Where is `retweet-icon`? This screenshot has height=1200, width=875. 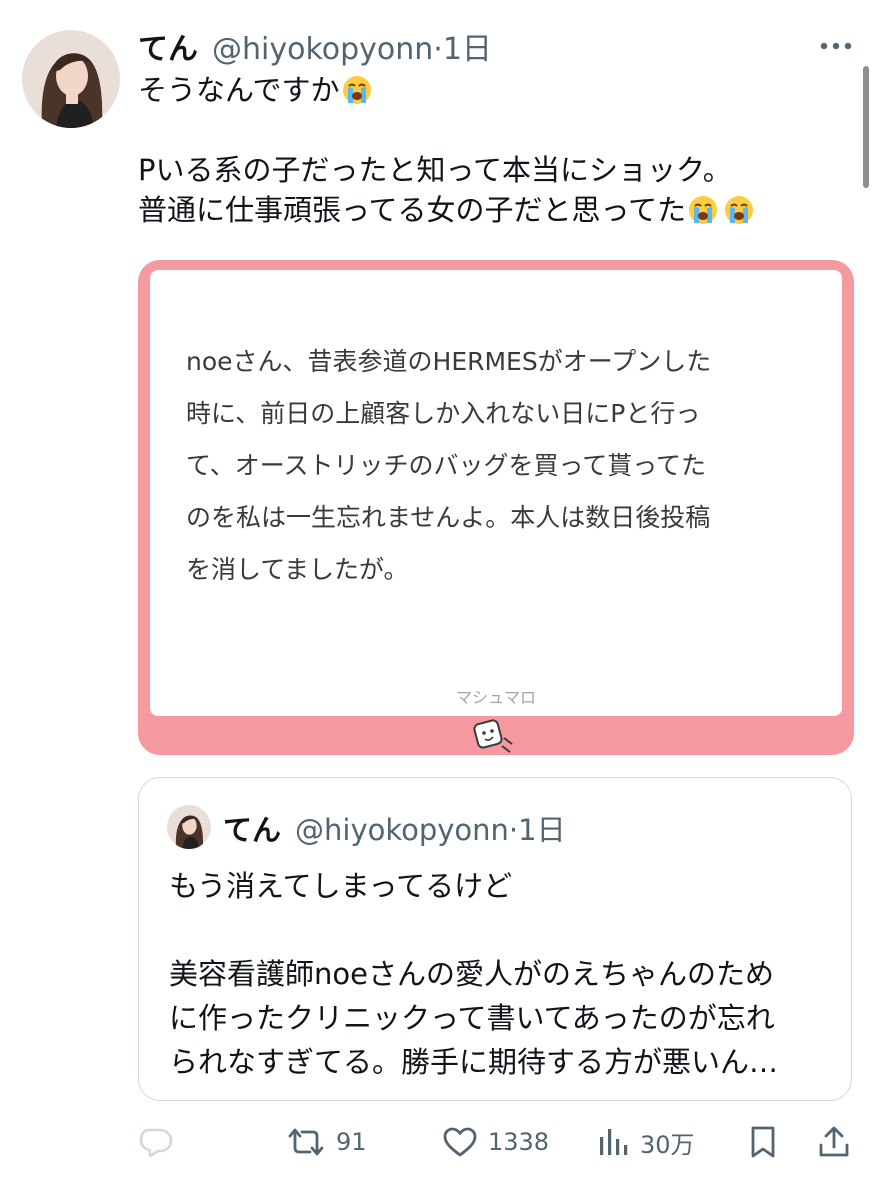
retweet-icon is located at coordinates (306, 1142).